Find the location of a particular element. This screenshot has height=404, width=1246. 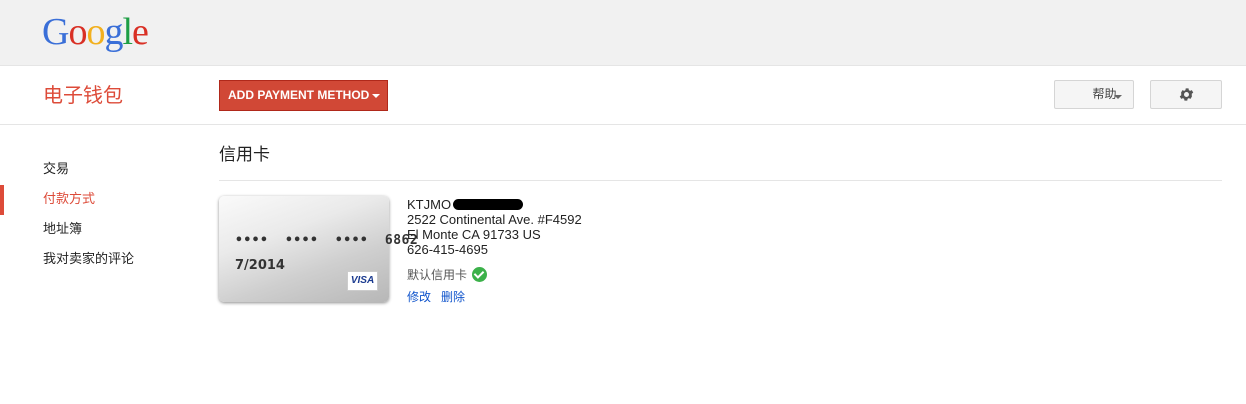

visa-logo-icon: VISA is located at coordinates (362, 281).